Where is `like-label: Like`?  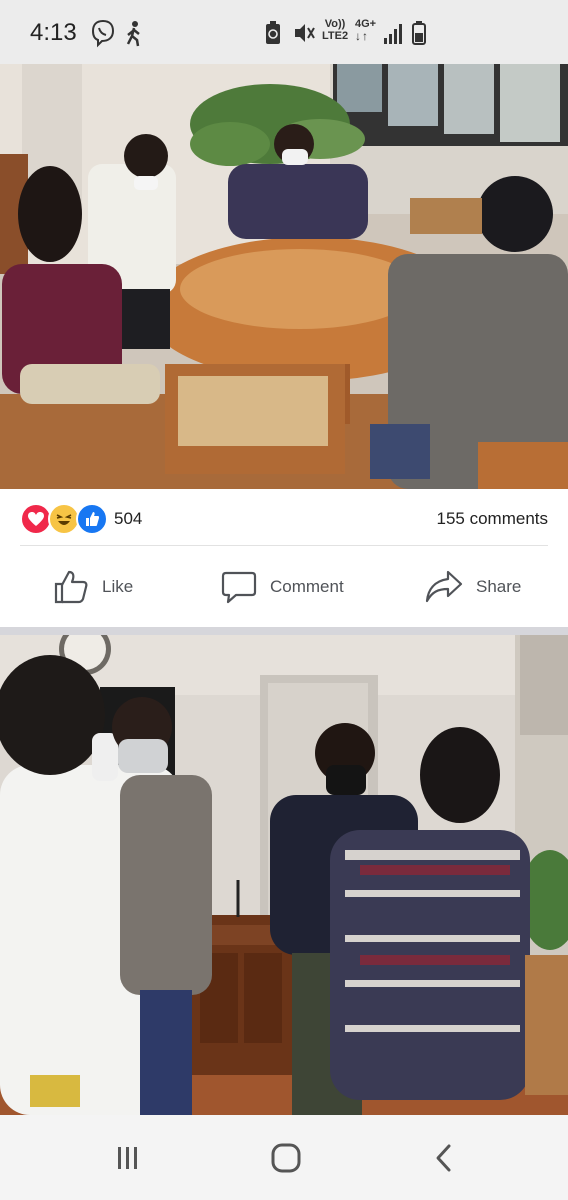
like-label: Like is located at coordinates (118, 586).